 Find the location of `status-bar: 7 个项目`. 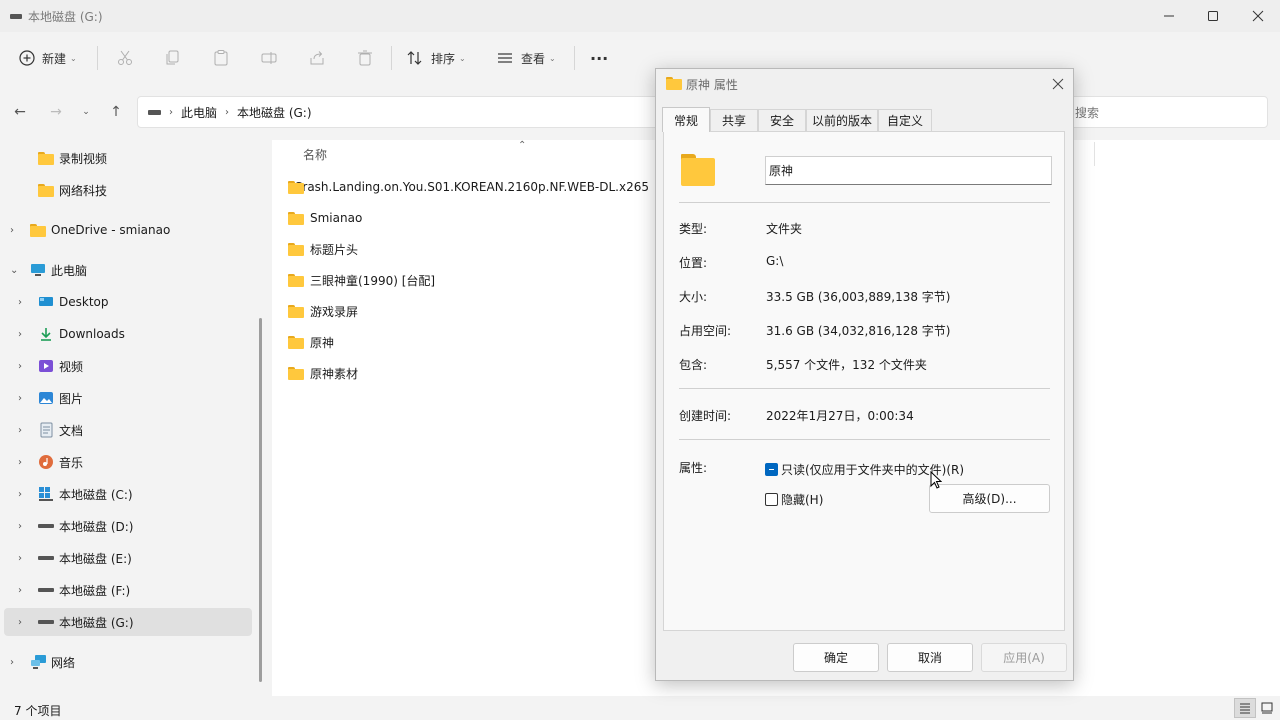

status-bar: 7 个项目 is located at coordinates (640, 709).